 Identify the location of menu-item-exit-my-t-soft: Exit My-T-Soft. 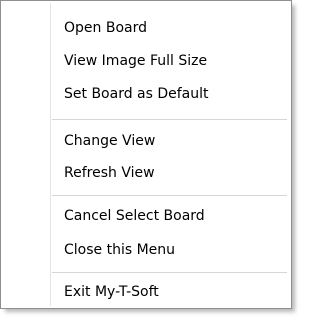
(146, 292).